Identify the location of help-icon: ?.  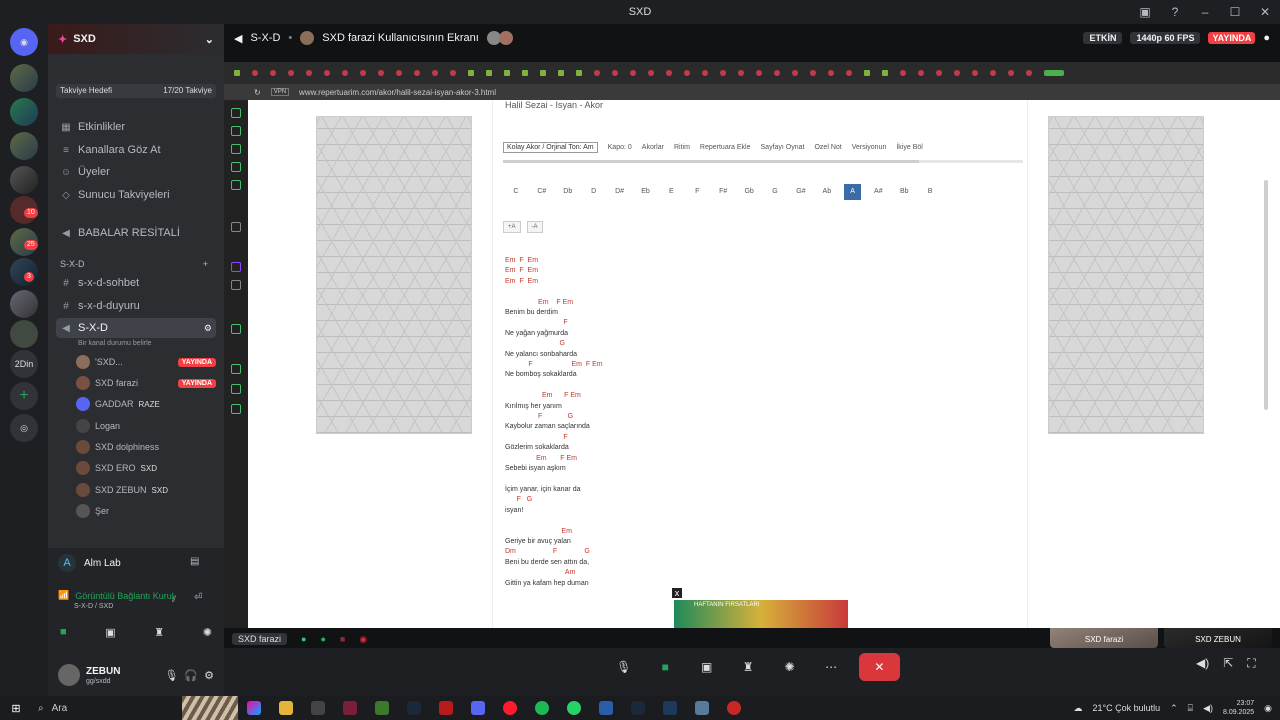
(1175, 12).